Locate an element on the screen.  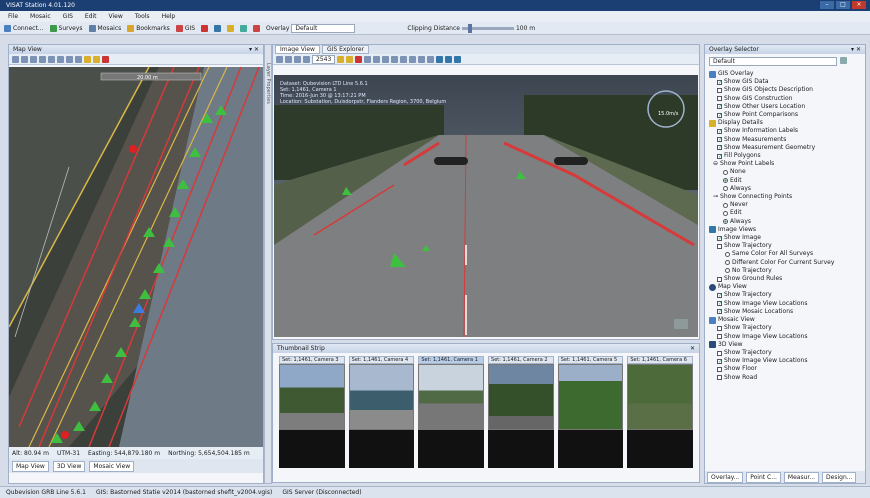
tree-item: ✓ Show Measurements is located at coordinates (785, 140).